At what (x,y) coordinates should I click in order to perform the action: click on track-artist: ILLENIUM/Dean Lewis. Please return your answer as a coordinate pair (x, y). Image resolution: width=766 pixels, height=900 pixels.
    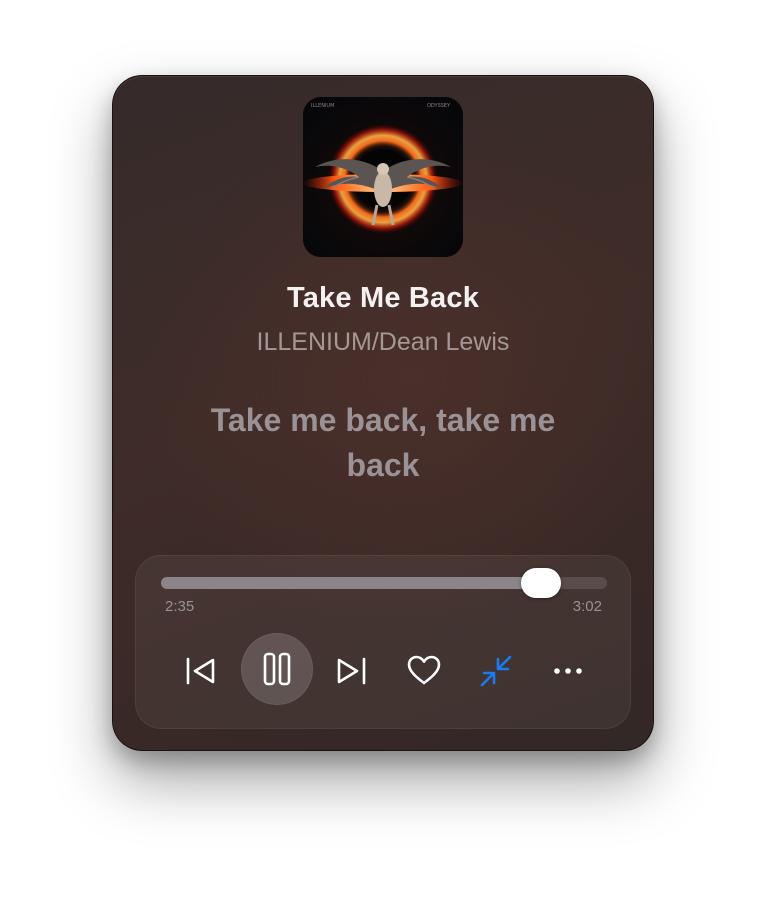
    Looking at the image, I should click on (383, 342).